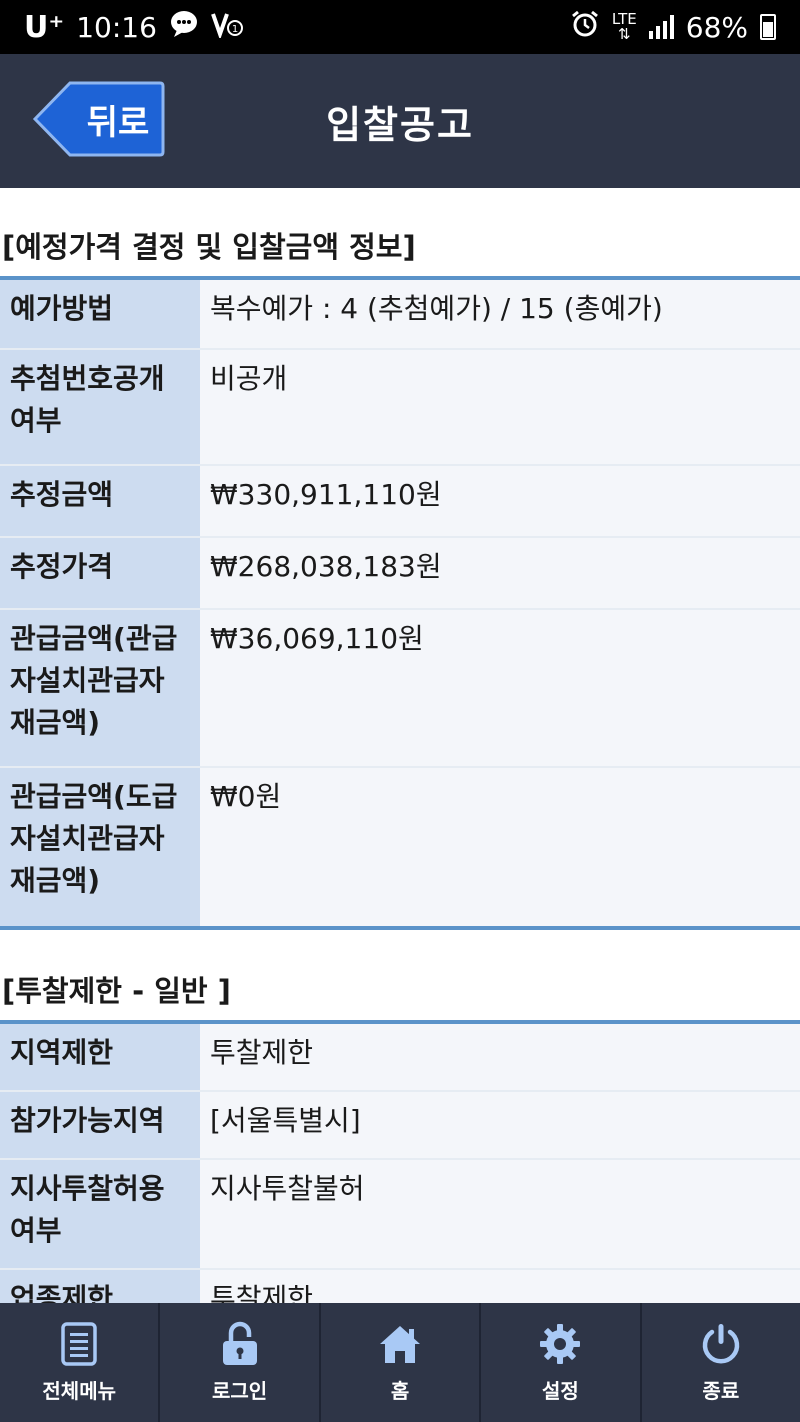 The image size is (800, 1422). Describe the element at coordinates (209, 247) in the screenshot. I see `section-title: [예정가격 결정 및 입찰금액 정보]` at that location.